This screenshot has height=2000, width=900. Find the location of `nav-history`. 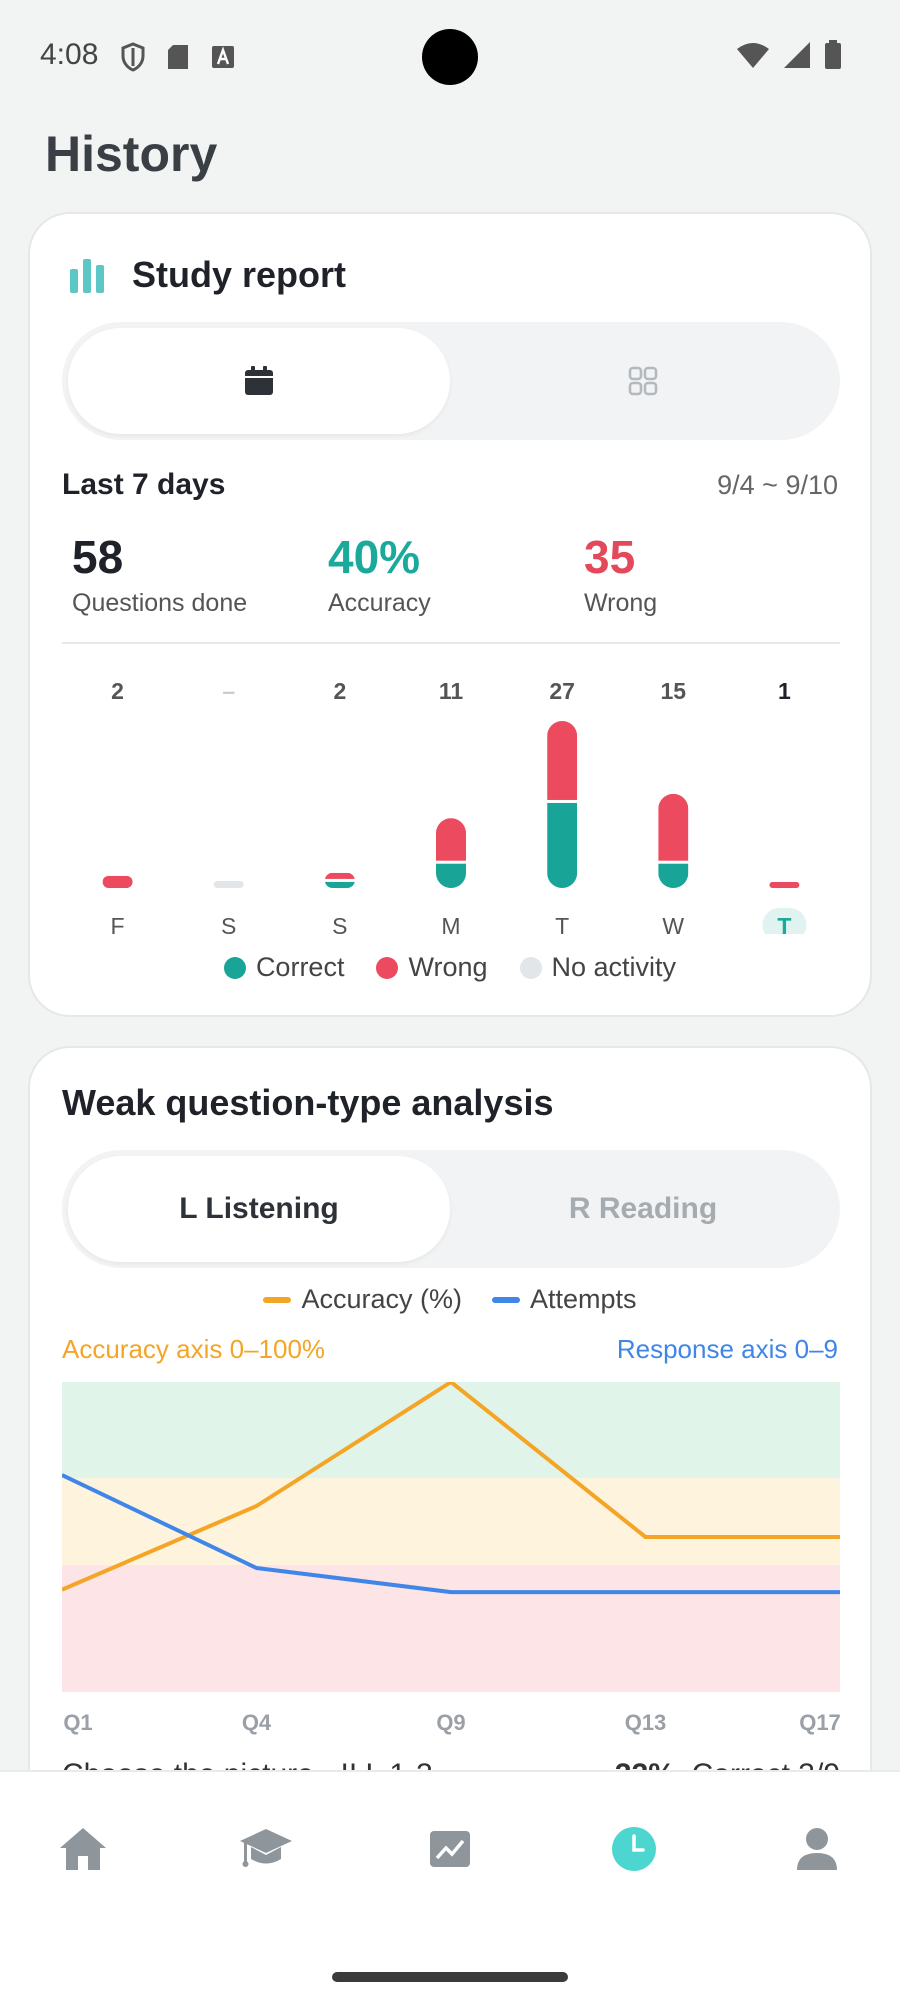

nav-history is located at coordinates (634, 1849).